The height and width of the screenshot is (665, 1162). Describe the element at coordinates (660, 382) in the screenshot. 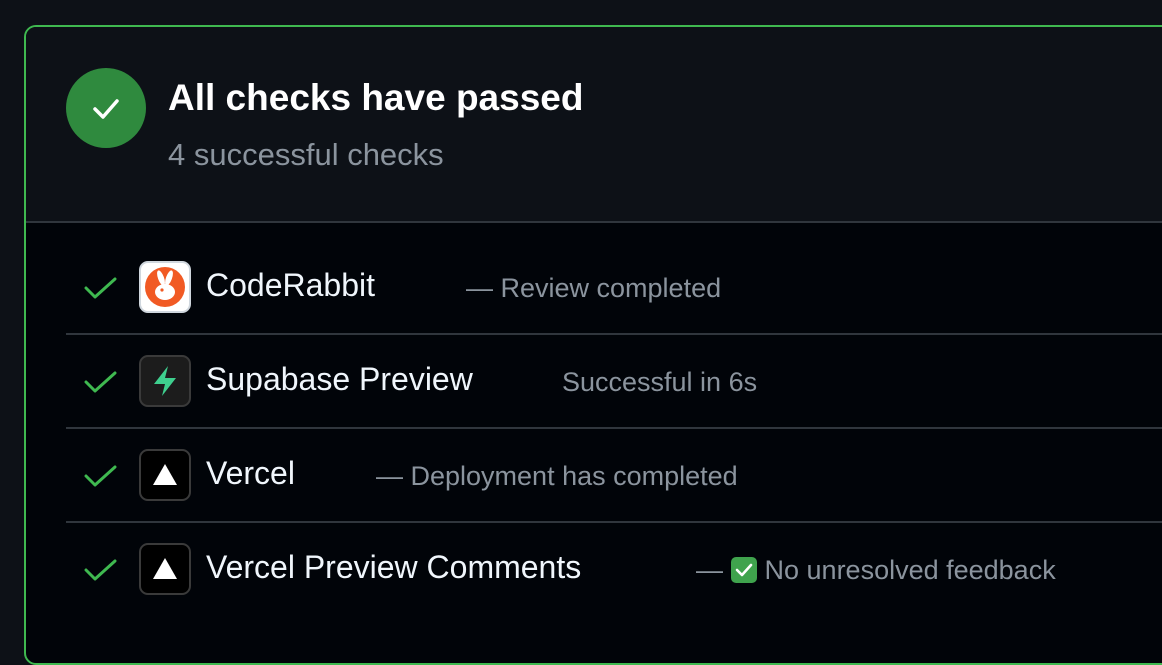

I see `check-description: Successful in 6s` at that location.